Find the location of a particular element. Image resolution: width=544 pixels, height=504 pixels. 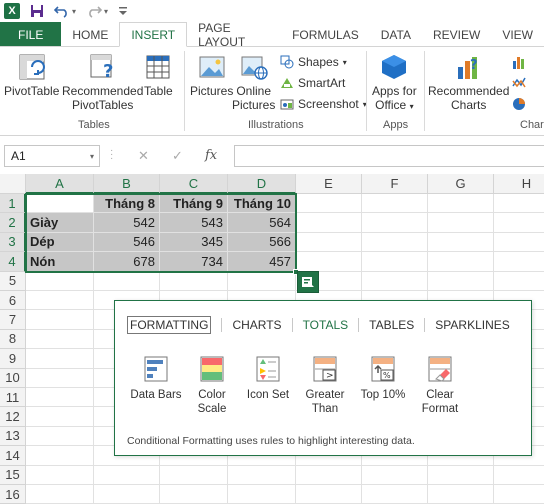

clear-format-option: Clear Format is located at coordinates (440, 385).